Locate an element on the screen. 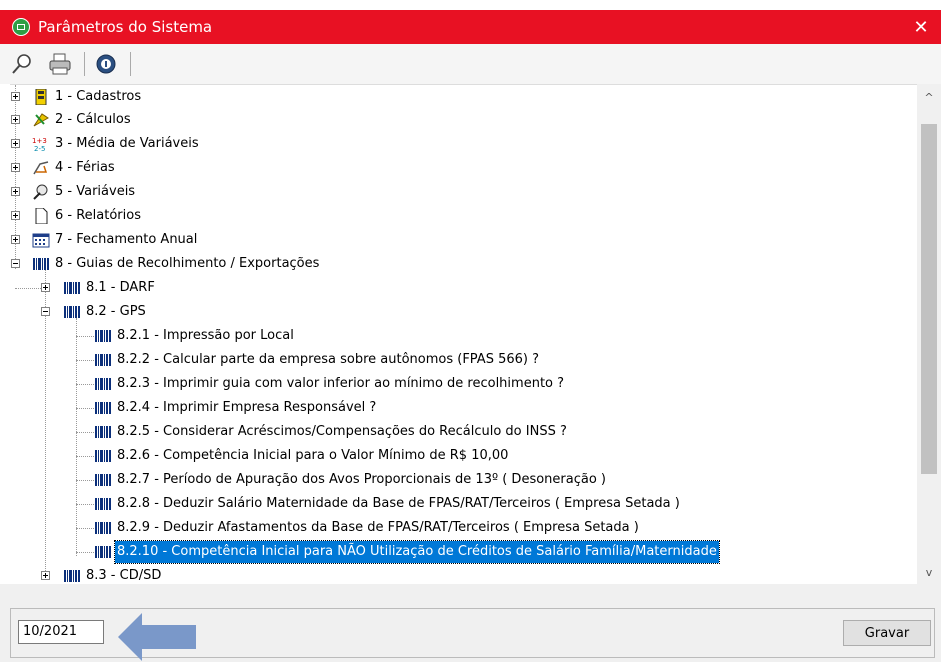  tree-item-label: 8.1 - DARF is located at coordinates (120, 287).